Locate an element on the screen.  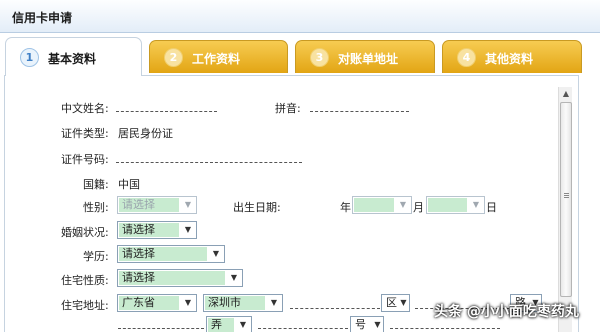
housing-type-select: 请选择 ▼ is located at coordinates (180, 278).